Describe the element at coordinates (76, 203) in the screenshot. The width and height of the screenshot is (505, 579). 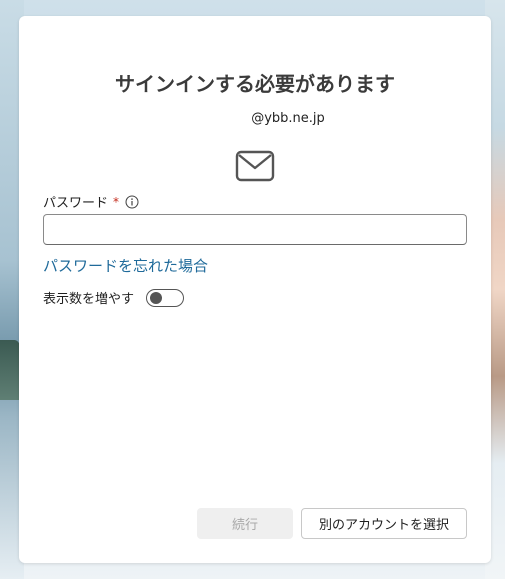
I see `password-label: パスワード` at that location.